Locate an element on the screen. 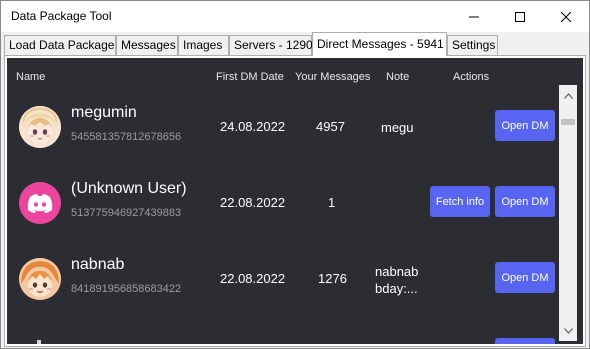  minimize-icon is located at coordinates (474, 16).